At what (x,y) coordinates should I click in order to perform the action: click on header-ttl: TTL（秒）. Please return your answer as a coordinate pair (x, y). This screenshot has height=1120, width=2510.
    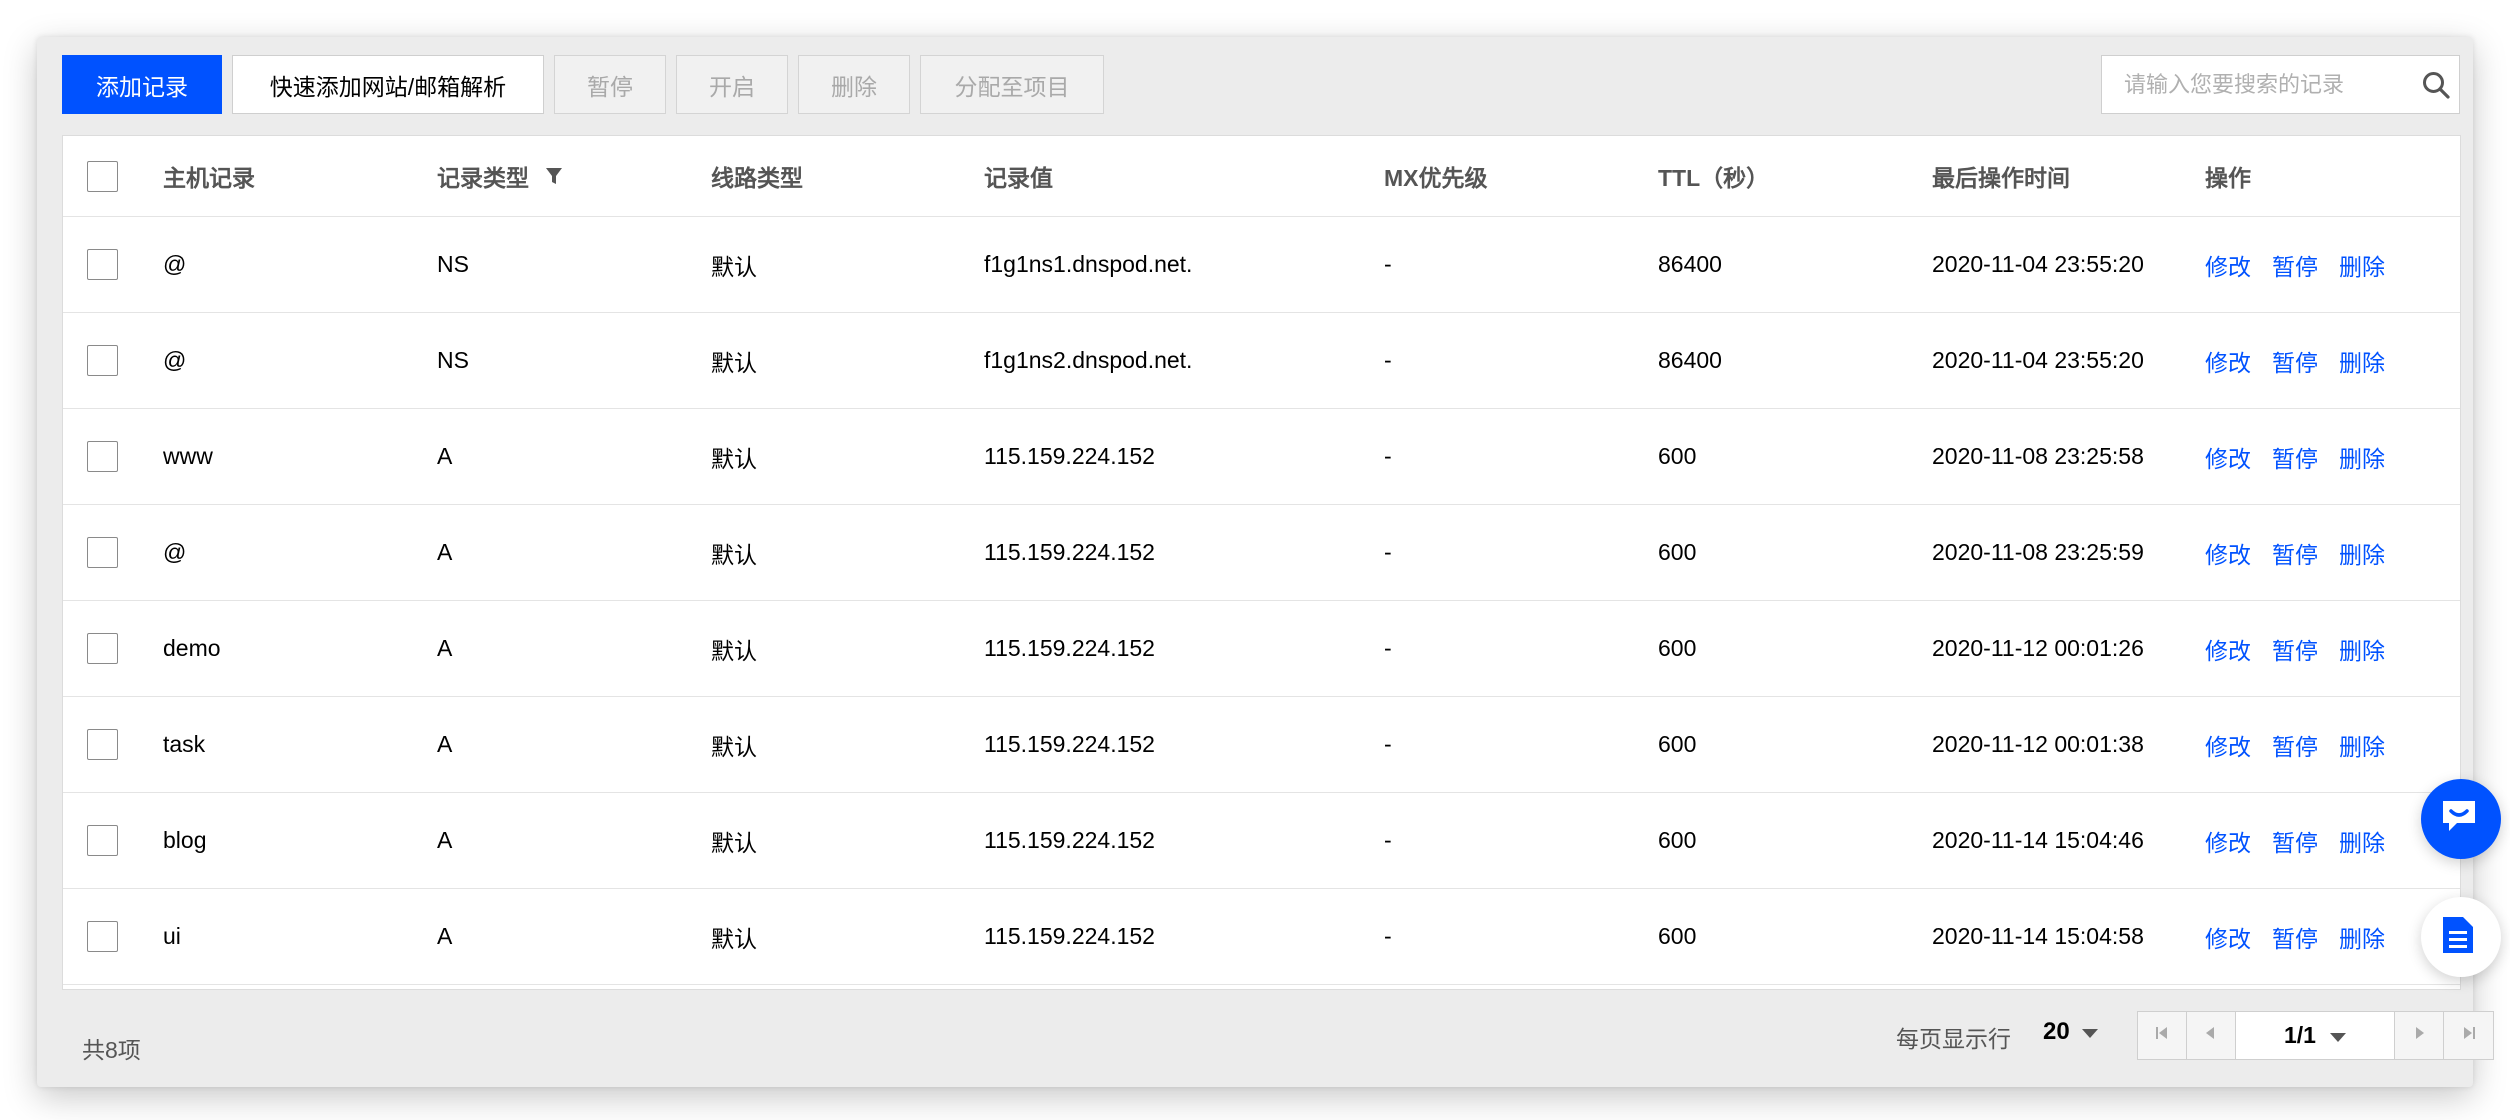
    Looking at the image, I should click on (1714, 178).